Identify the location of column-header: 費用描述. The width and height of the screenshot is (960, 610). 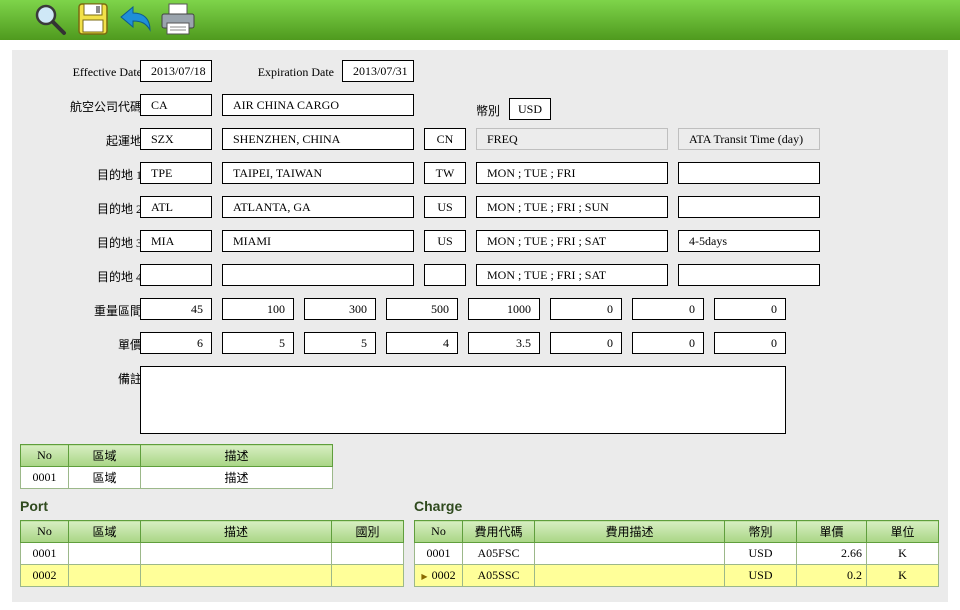
(629, 531).